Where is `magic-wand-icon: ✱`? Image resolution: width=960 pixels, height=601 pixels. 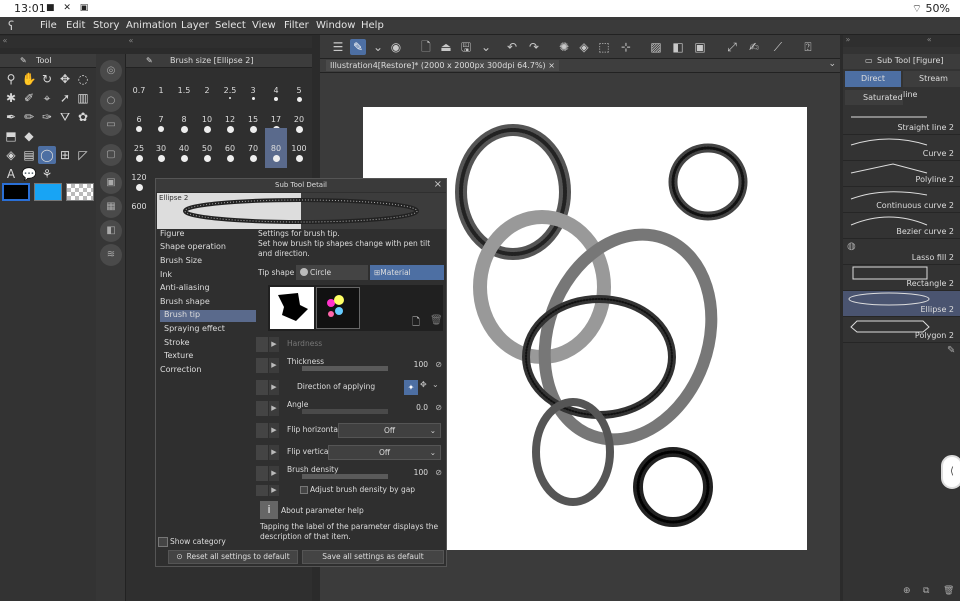
magic-wand-icon: ✱ is located at coordinates (11, 98).